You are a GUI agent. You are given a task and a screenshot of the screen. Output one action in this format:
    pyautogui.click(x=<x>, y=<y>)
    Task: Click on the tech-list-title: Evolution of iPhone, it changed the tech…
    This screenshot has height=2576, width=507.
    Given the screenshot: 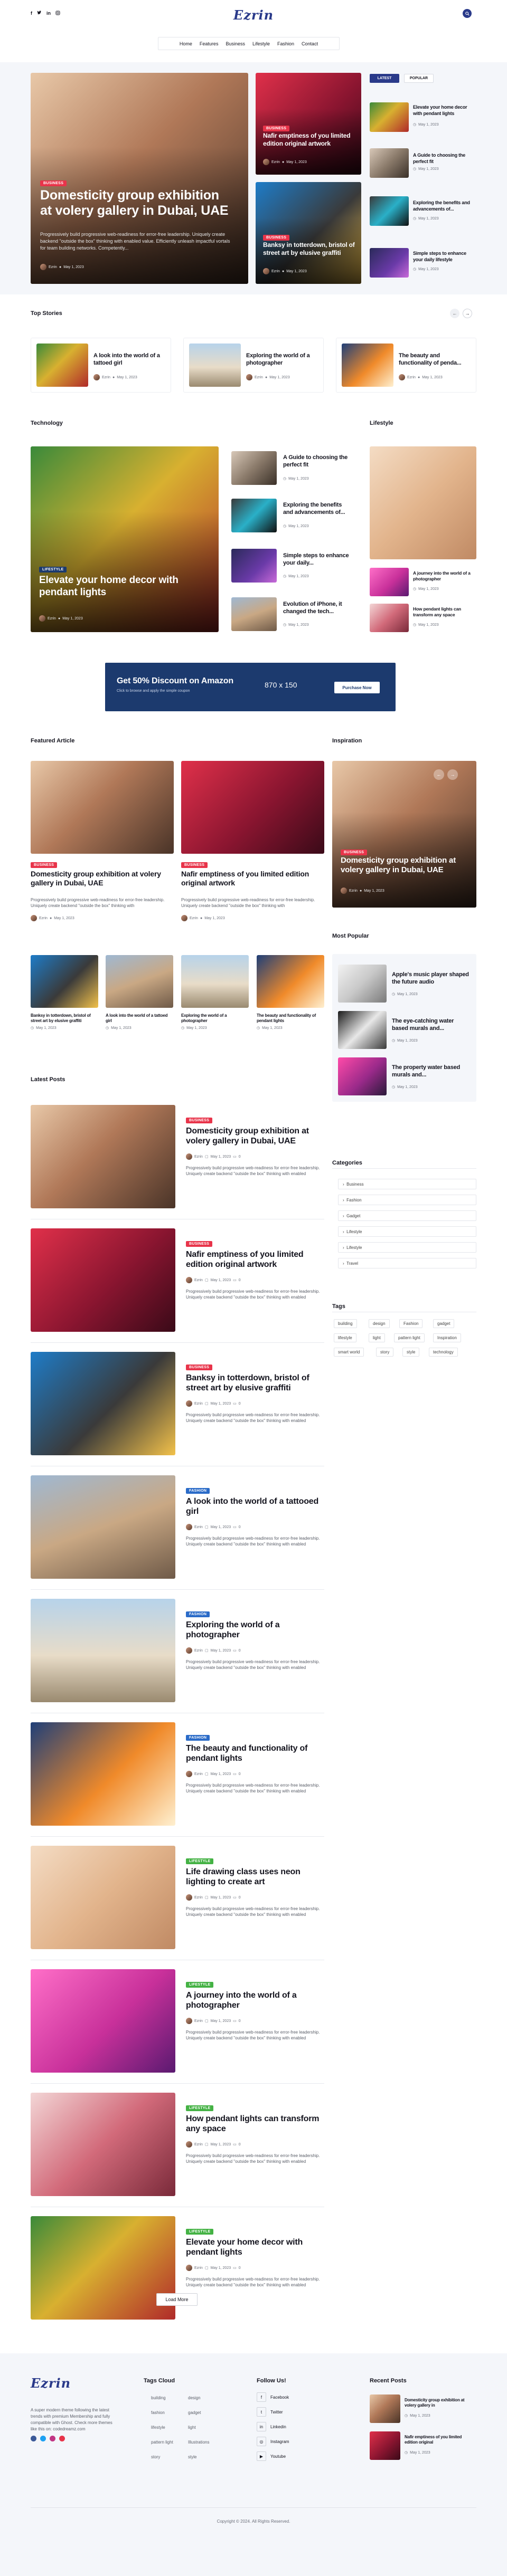 What is the action you would take?
    pyautogui.click(x=317, y=607)
    